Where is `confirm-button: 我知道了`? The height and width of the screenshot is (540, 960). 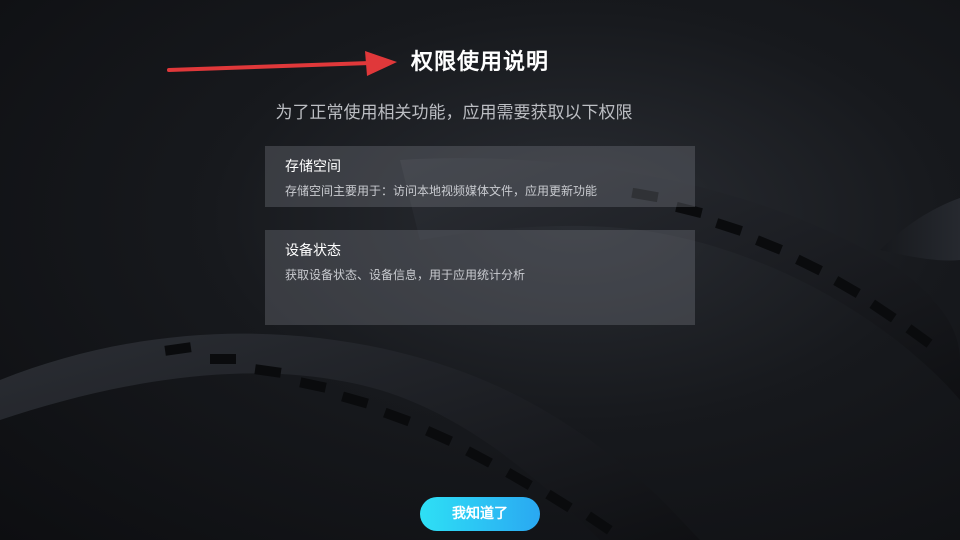 confirm-button: 我知道了 is located at coordinates (480, 514).